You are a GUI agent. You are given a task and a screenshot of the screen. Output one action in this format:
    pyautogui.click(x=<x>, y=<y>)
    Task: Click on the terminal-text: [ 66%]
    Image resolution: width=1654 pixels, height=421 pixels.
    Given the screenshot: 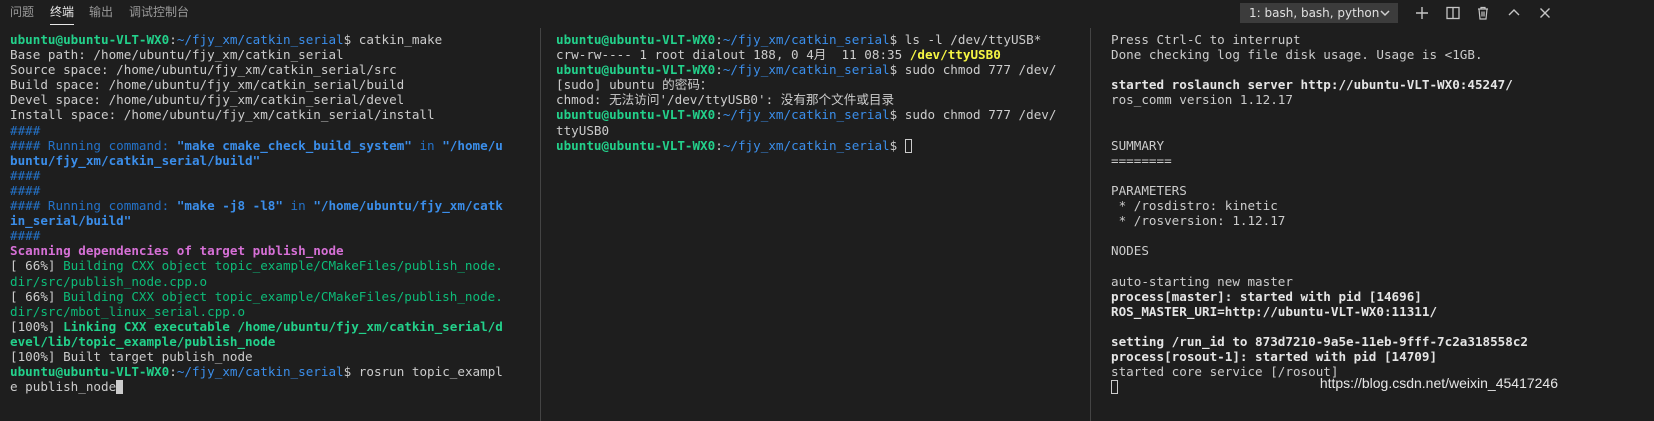 What is the action you would take?
    pyautogui.click(x=37, y=266)
    